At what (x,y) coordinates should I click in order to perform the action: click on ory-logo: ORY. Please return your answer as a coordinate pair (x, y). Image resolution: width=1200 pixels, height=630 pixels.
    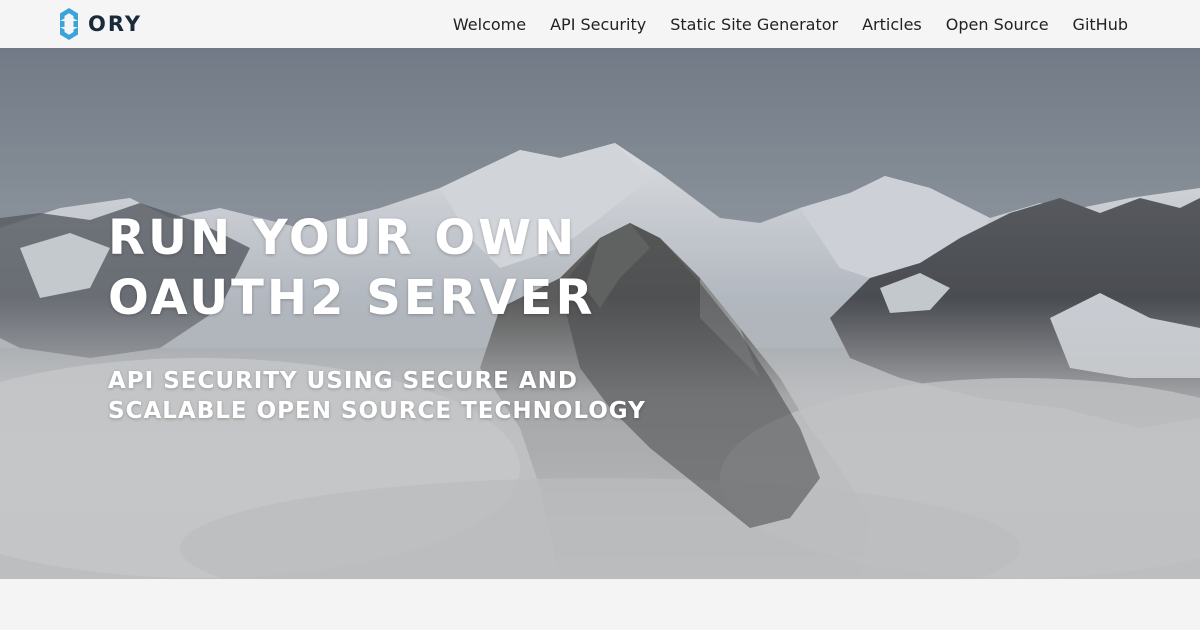
    Looking at the image, I should click on (100, 24).